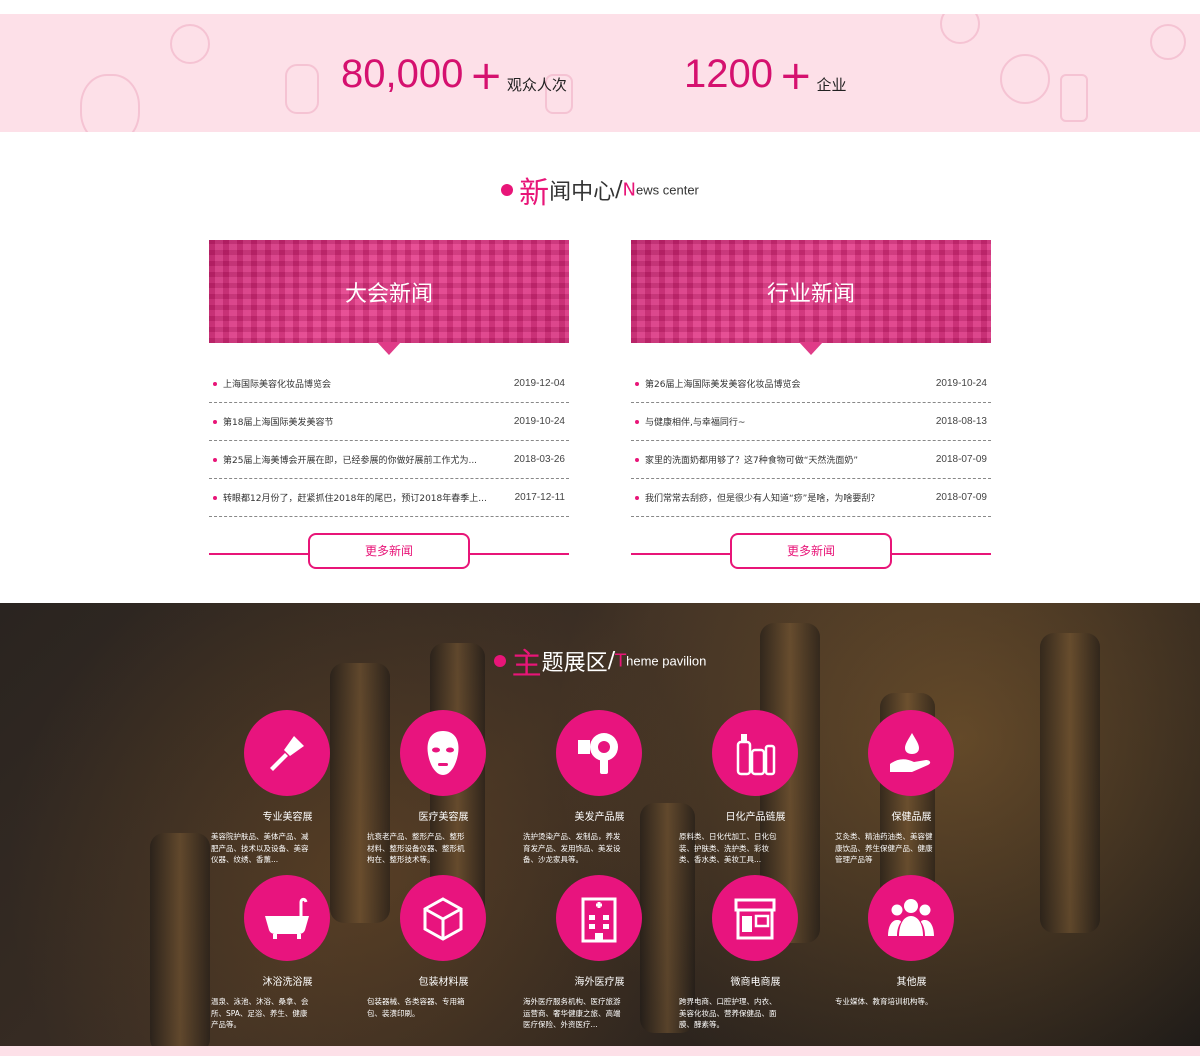 Image resolution: width=1200 pixels, height=1056 pixels. I want to click on news-item-date: 2018-03-26, so click(539, 459).